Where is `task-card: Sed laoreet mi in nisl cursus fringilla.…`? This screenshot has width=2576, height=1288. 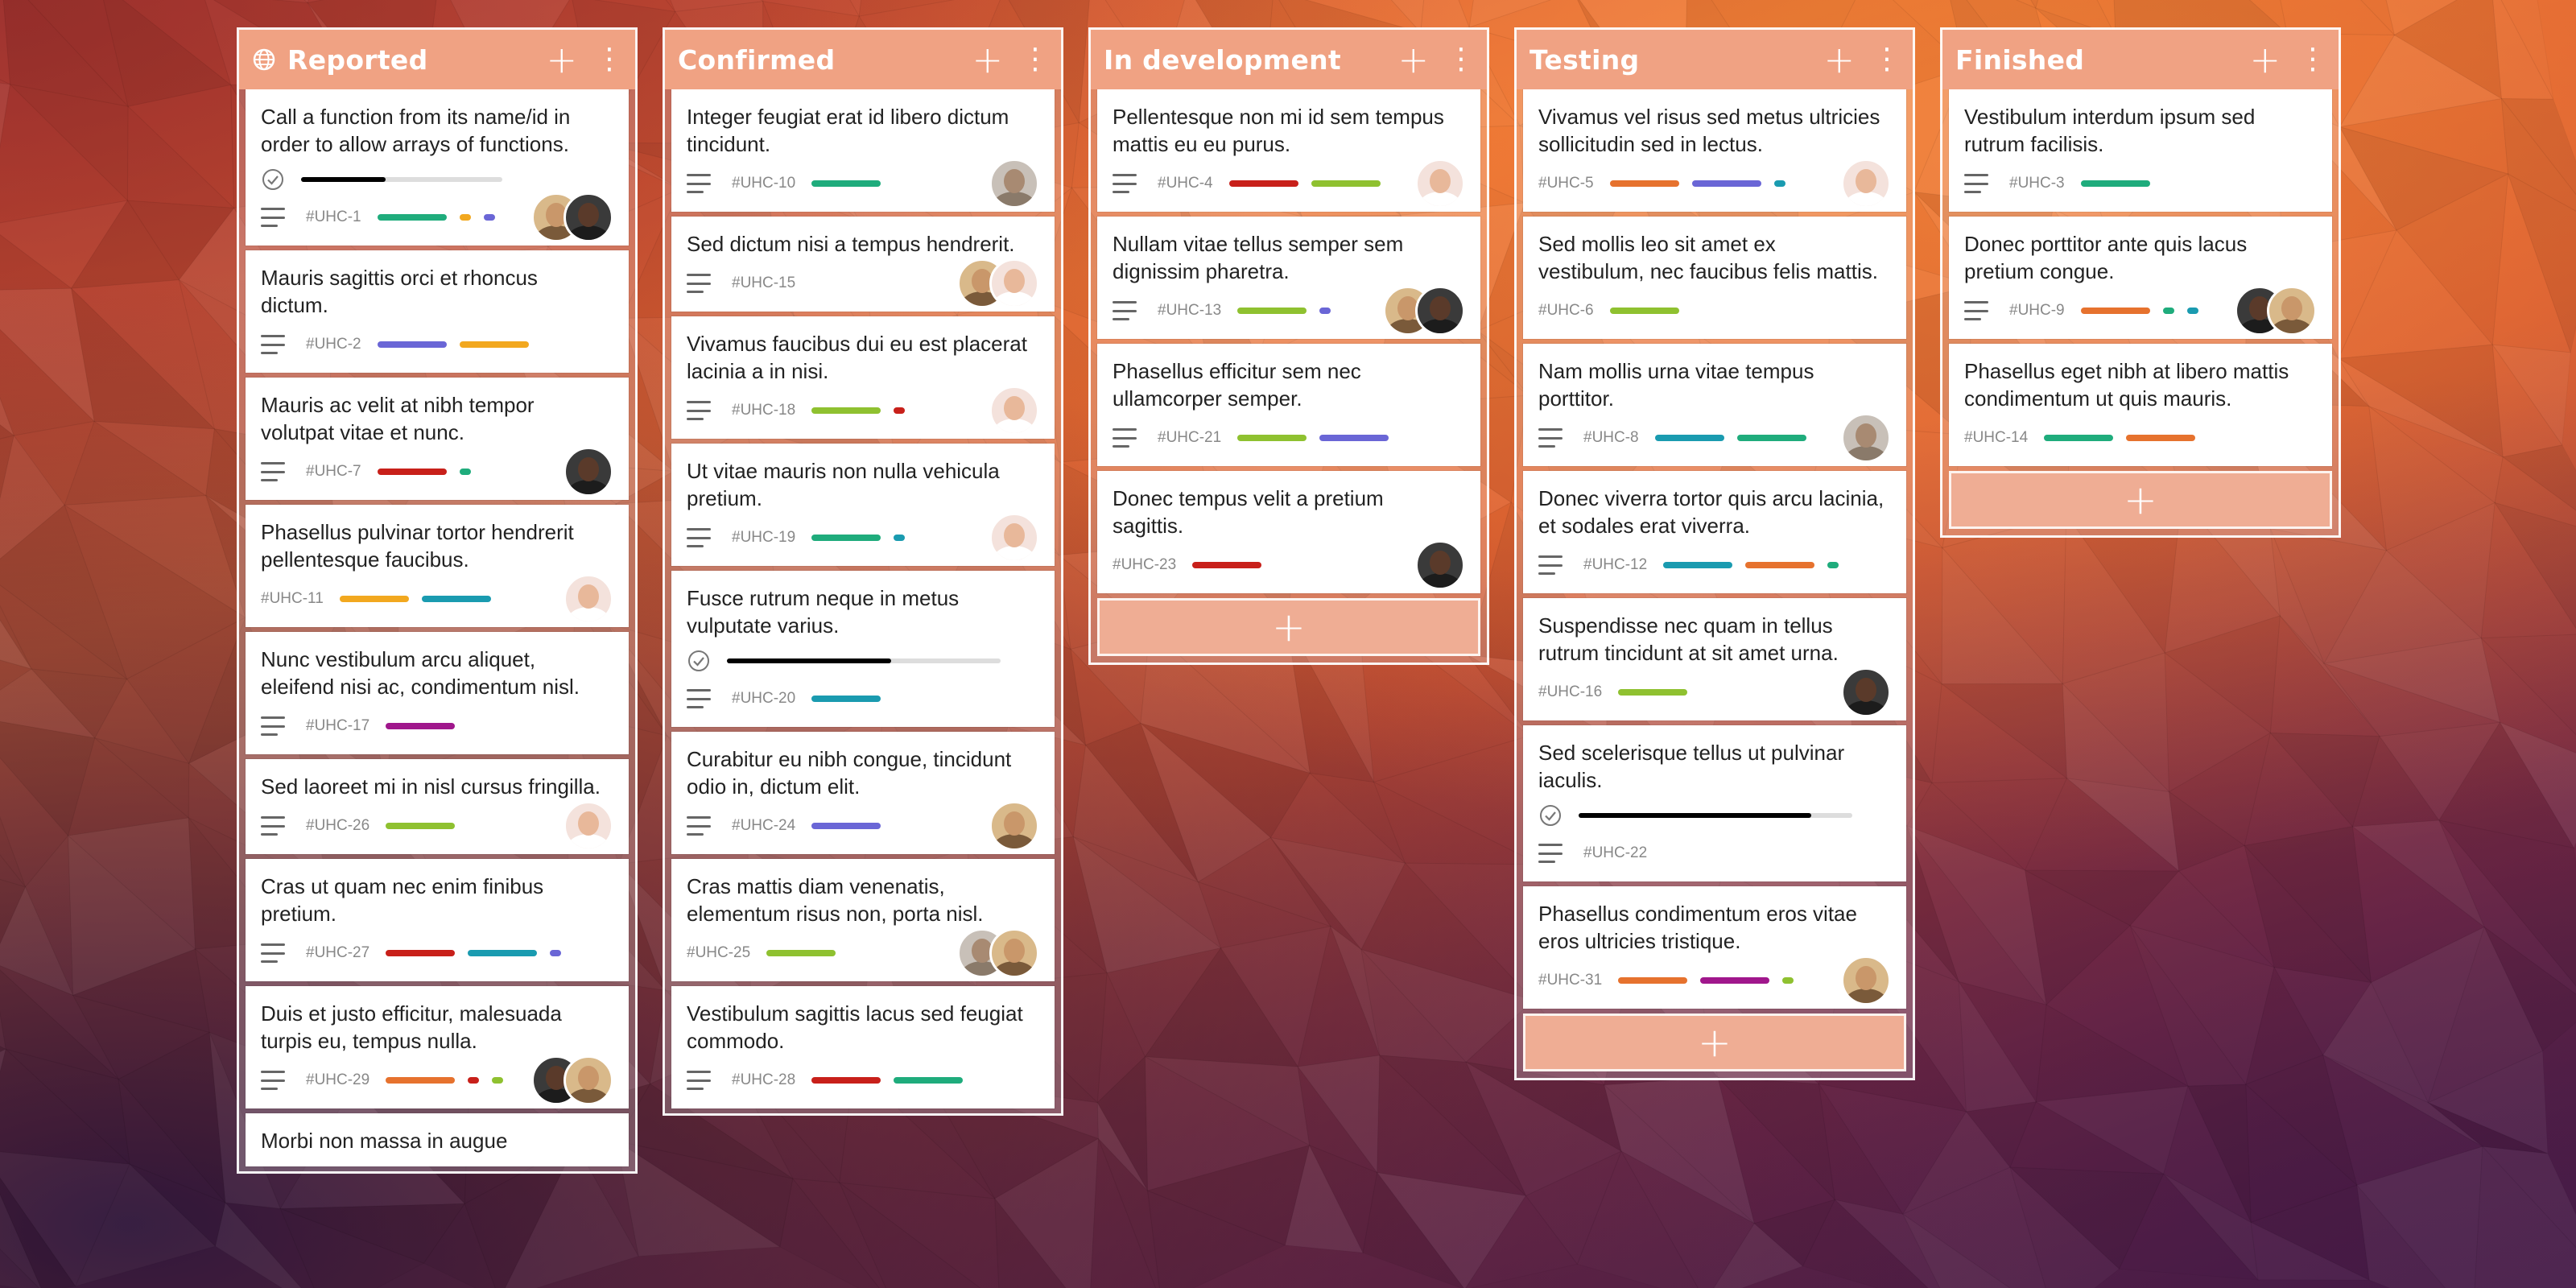
task-card: Sed laoreet mi in nisl cursus fringilla.… is located at coordinates (437, 806).